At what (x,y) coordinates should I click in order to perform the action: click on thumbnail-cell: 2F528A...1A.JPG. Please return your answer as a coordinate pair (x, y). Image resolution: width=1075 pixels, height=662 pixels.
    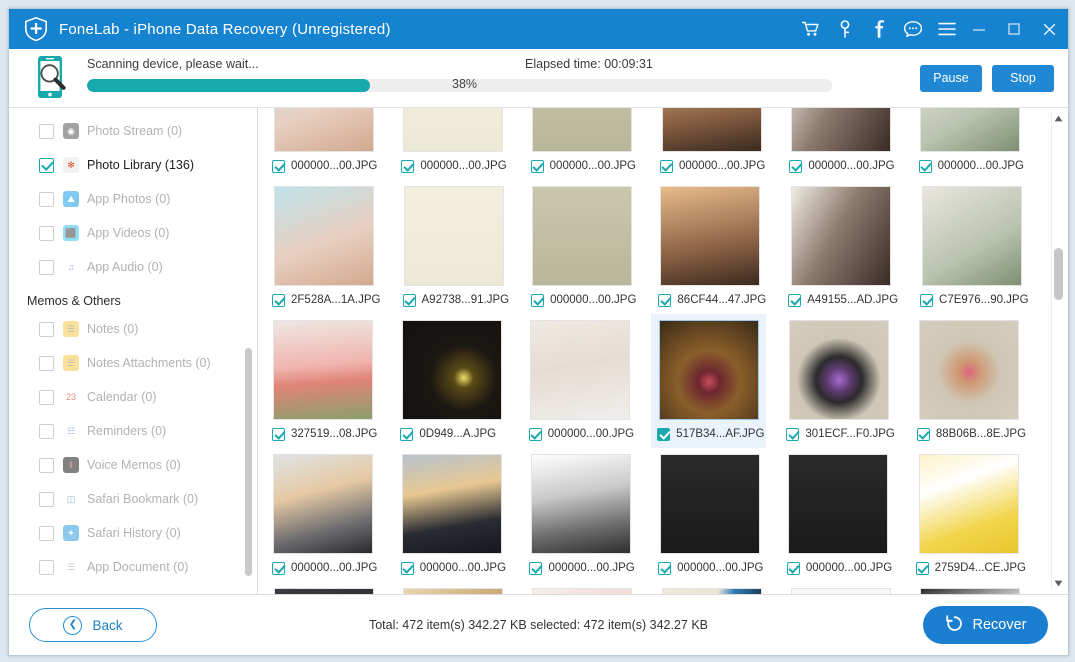
    Looking at the image, I should click on (324, 247).